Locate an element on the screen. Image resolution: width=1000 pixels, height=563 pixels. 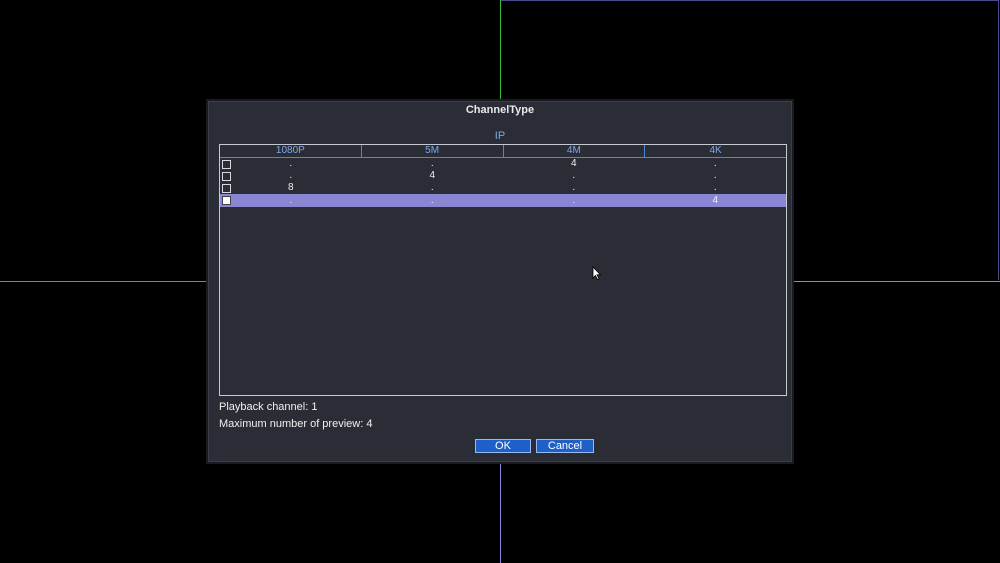
table-row: . 4 . . is located at coordinates (503, 176).